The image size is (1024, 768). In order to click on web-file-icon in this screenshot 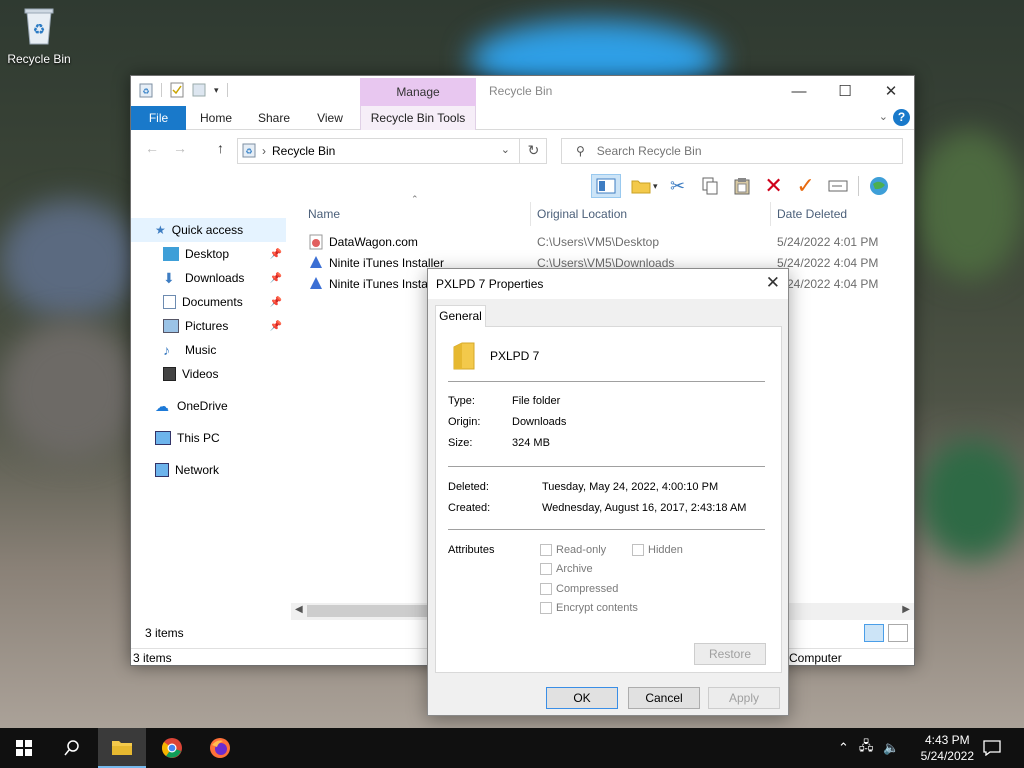, I will do `click(316, 243)`.